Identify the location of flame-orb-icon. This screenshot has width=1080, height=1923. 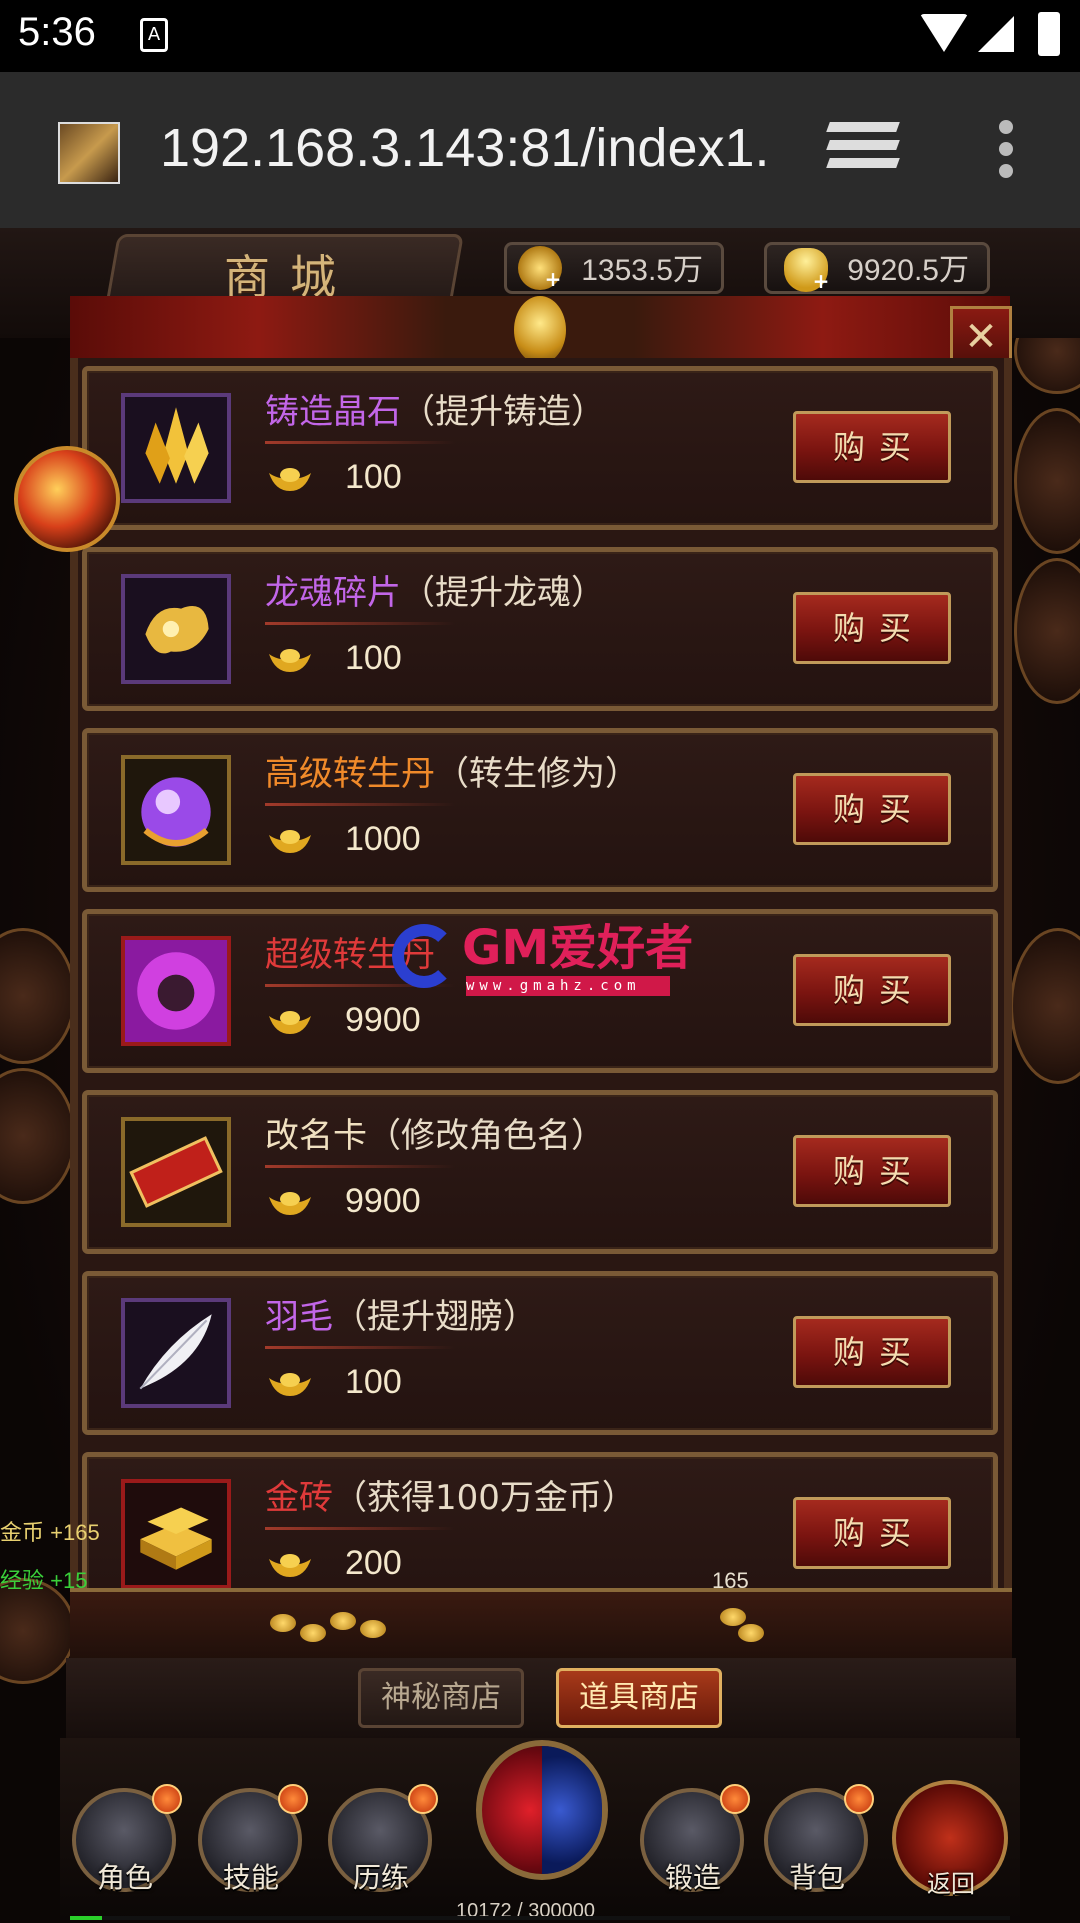
(540, 330).